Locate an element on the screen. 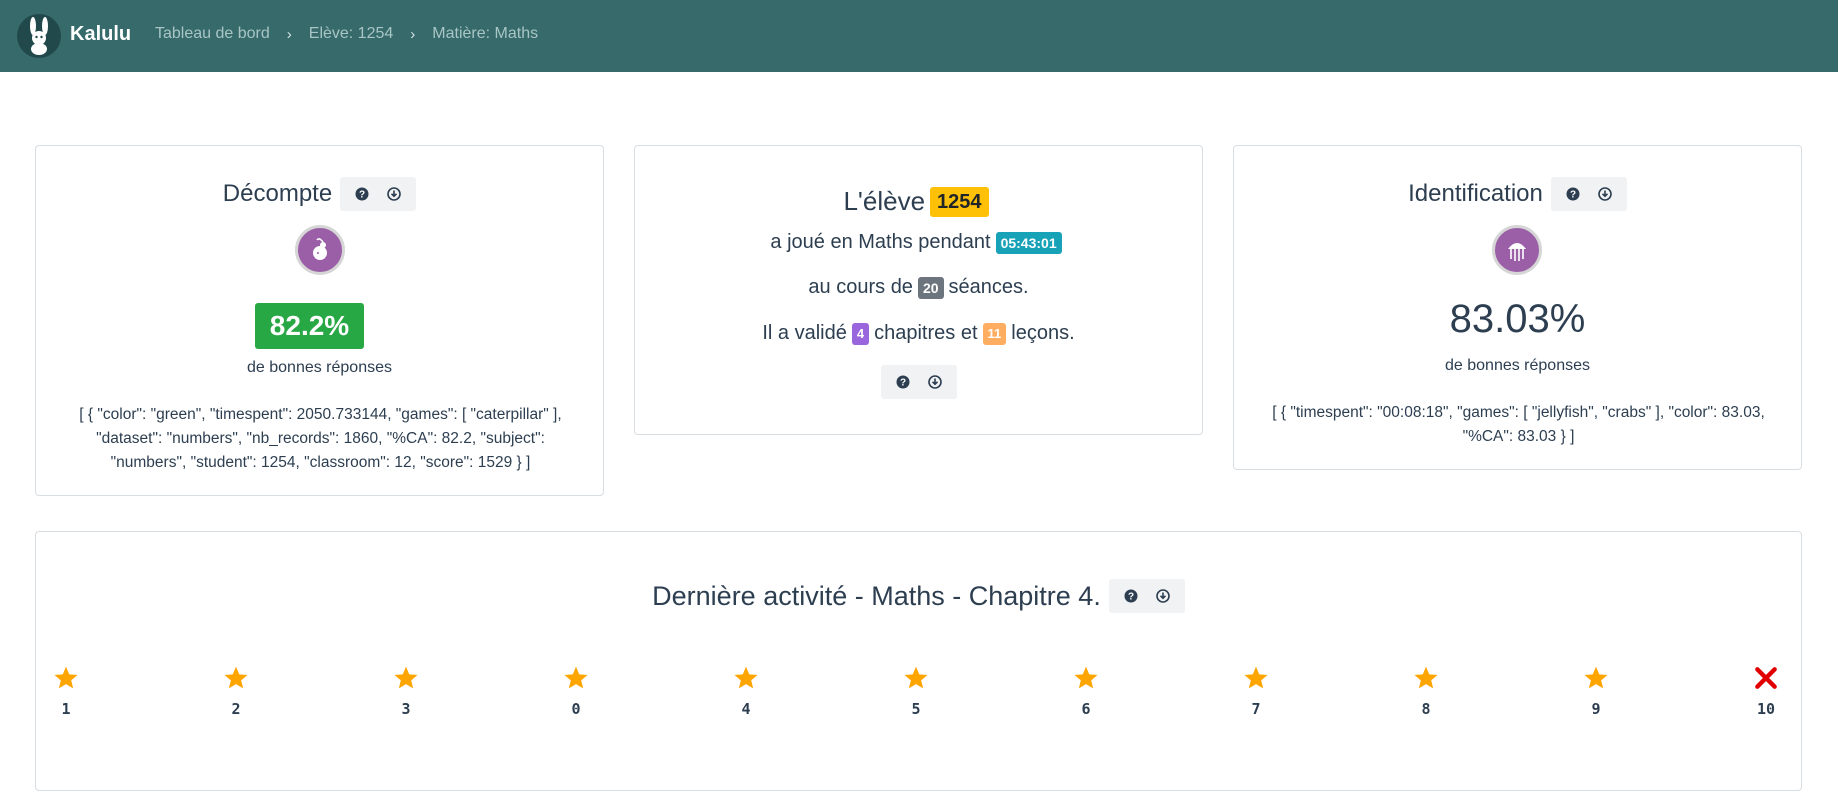 Image resolution: width=1838 pixels, height=811 pixels. activity-item: 6 is located at coordinates (1086, 691).